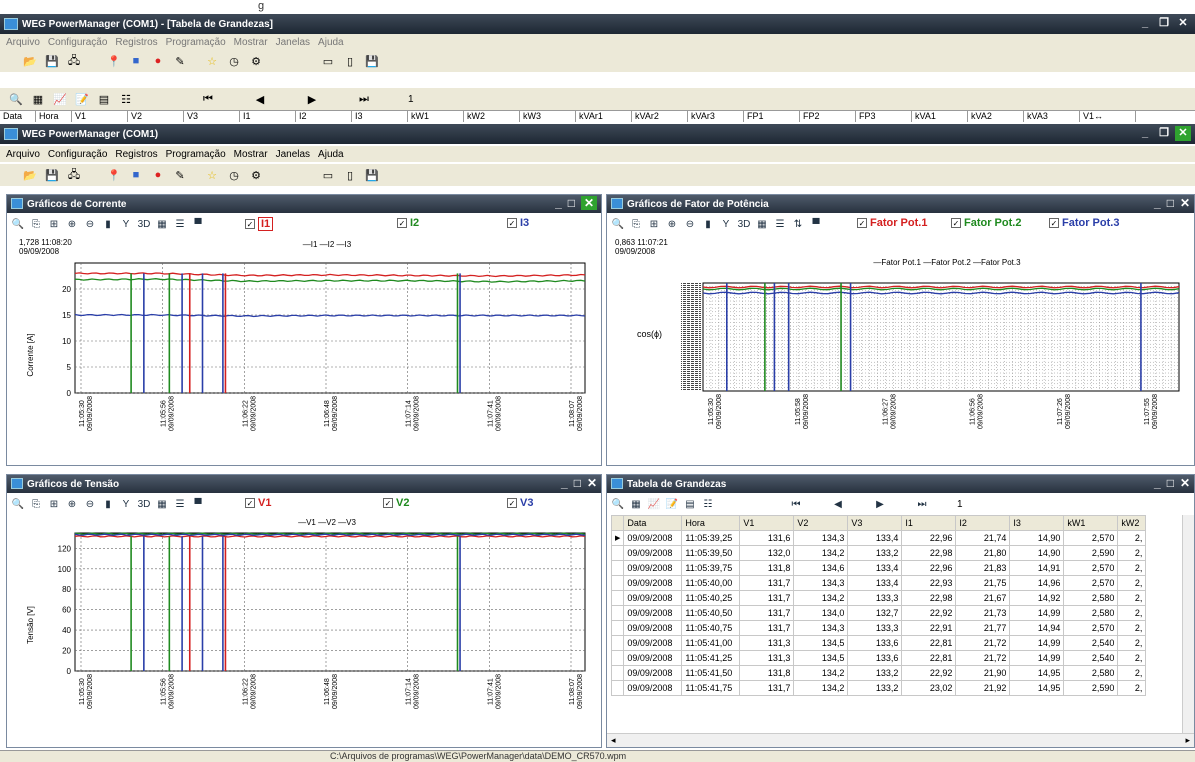 This screenshot has width=1195, height=762. I want to click on menu-item: Janelas, so click(293, 154).